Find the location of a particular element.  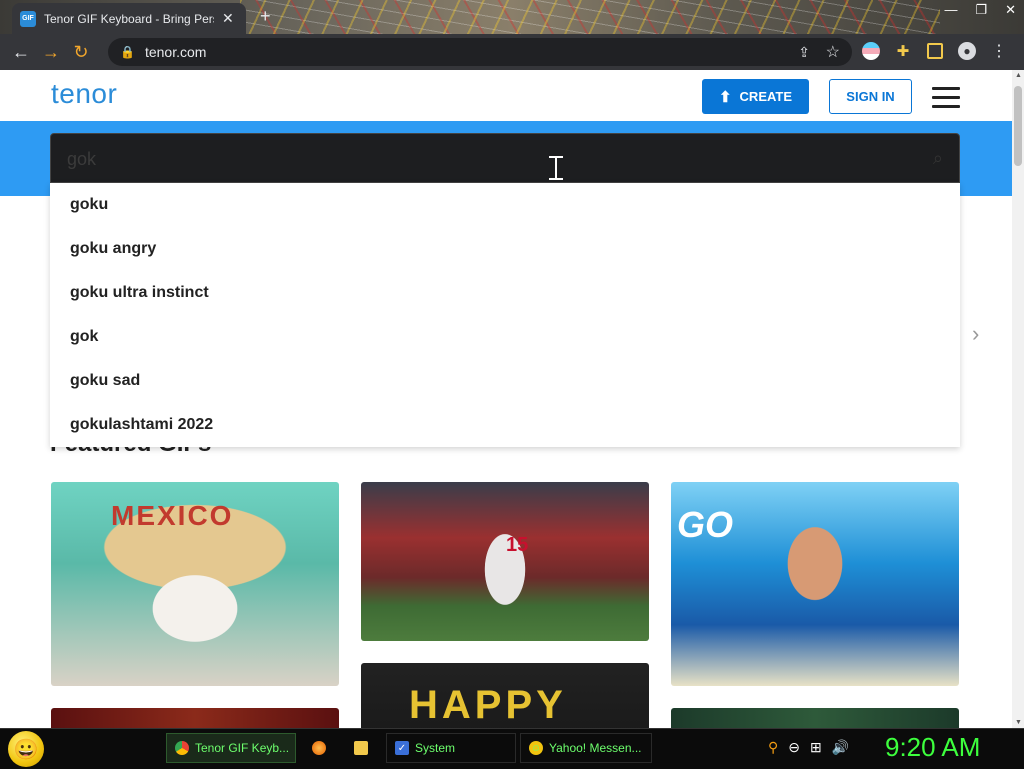

system-tray: ⚲ ⊖ ⊞ 🔊 is located at coordinates (808, 747).